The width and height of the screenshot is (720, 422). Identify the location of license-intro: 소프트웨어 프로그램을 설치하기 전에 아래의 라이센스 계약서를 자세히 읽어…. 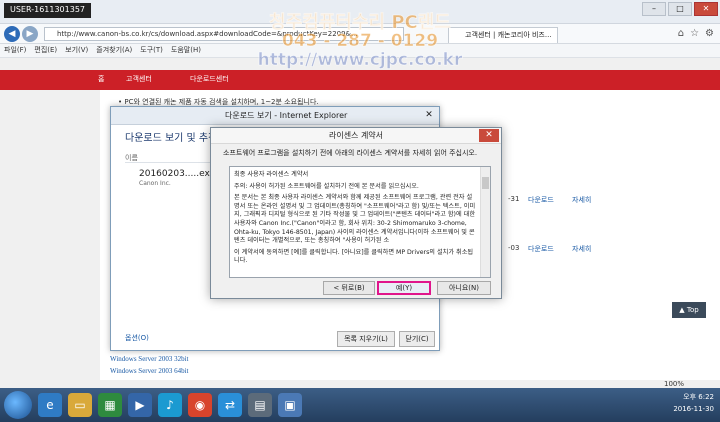
(350, 153).